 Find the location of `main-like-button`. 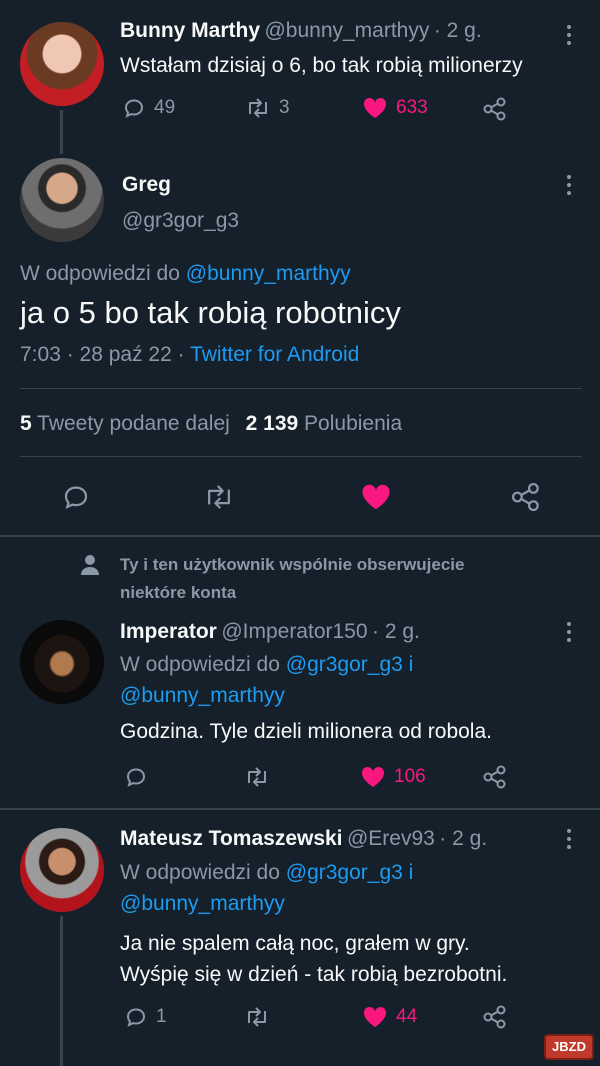

main-like-button is located at coordinates (376, 497).